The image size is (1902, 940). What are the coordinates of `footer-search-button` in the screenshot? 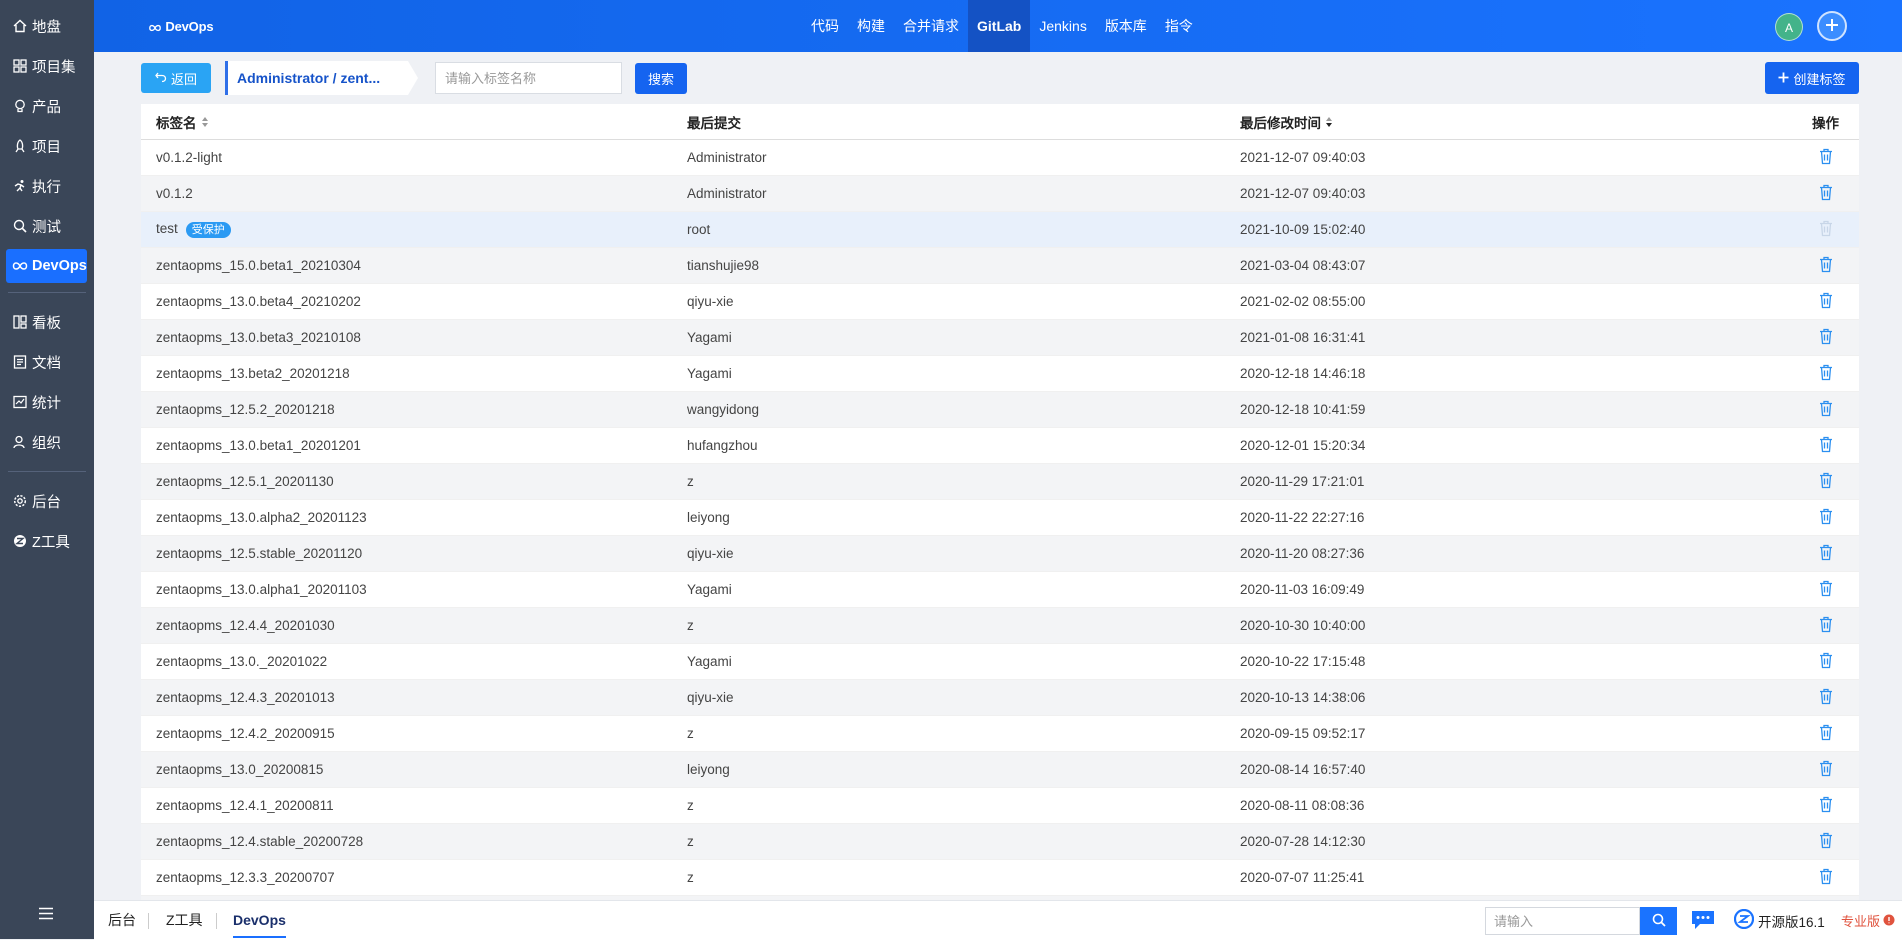 It's located at (1658, 921).